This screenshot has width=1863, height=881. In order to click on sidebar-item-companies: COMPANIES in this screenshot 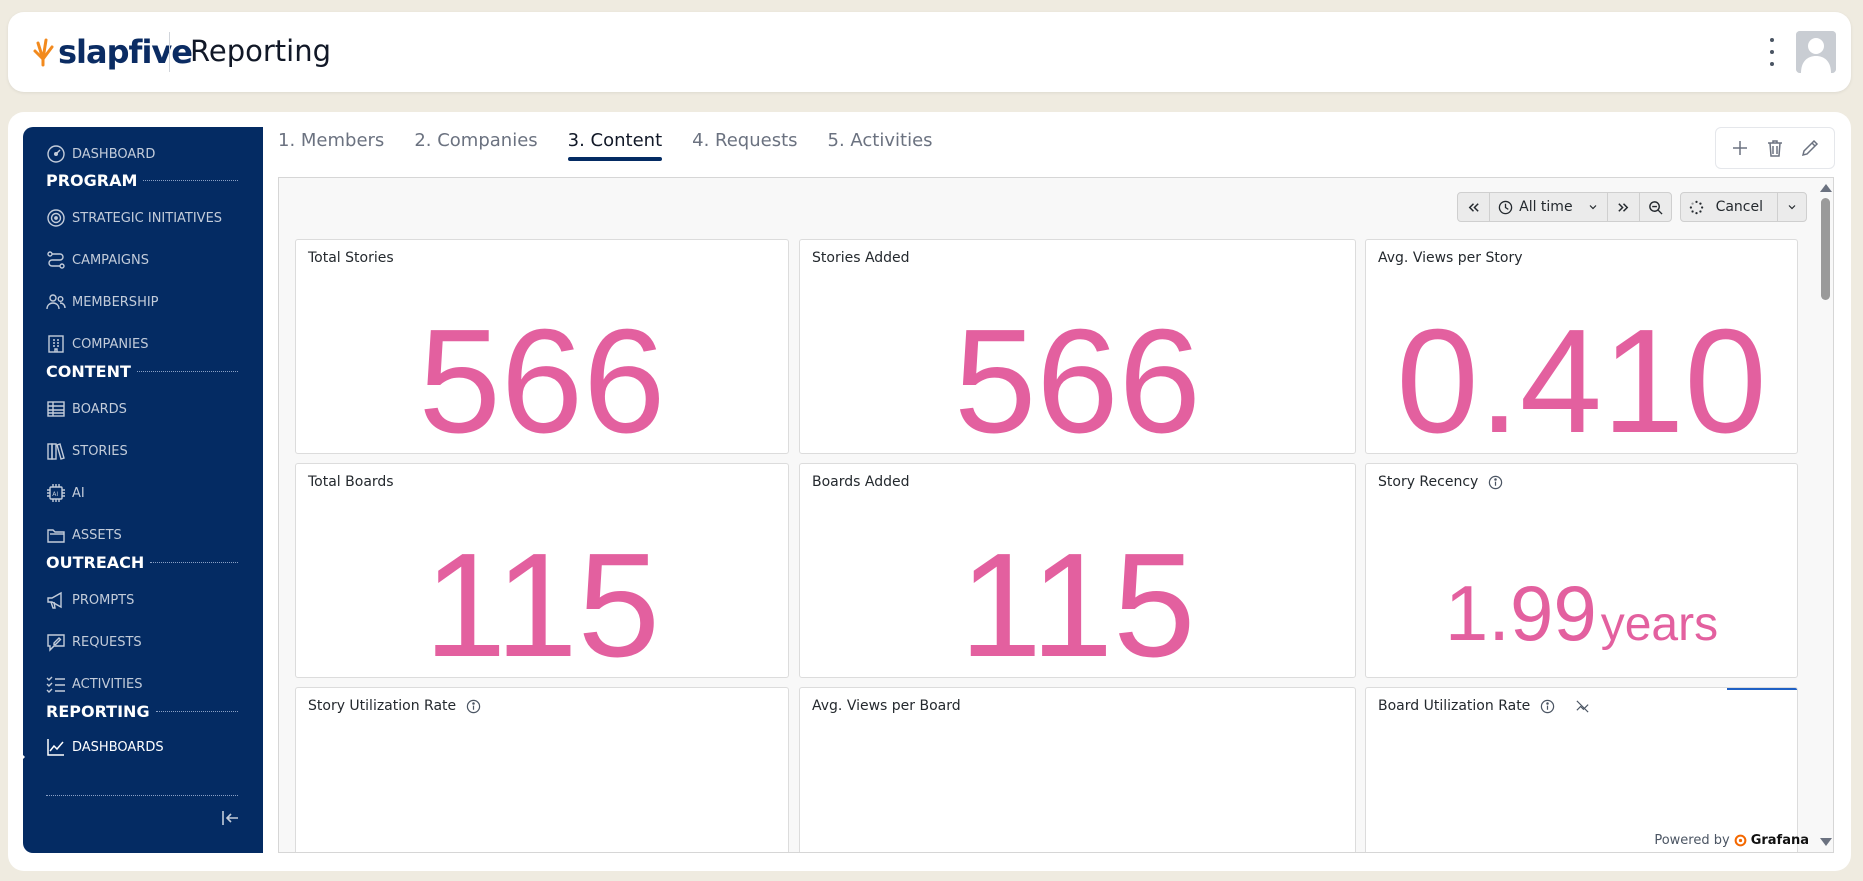, I will do `click(97, 344)`.